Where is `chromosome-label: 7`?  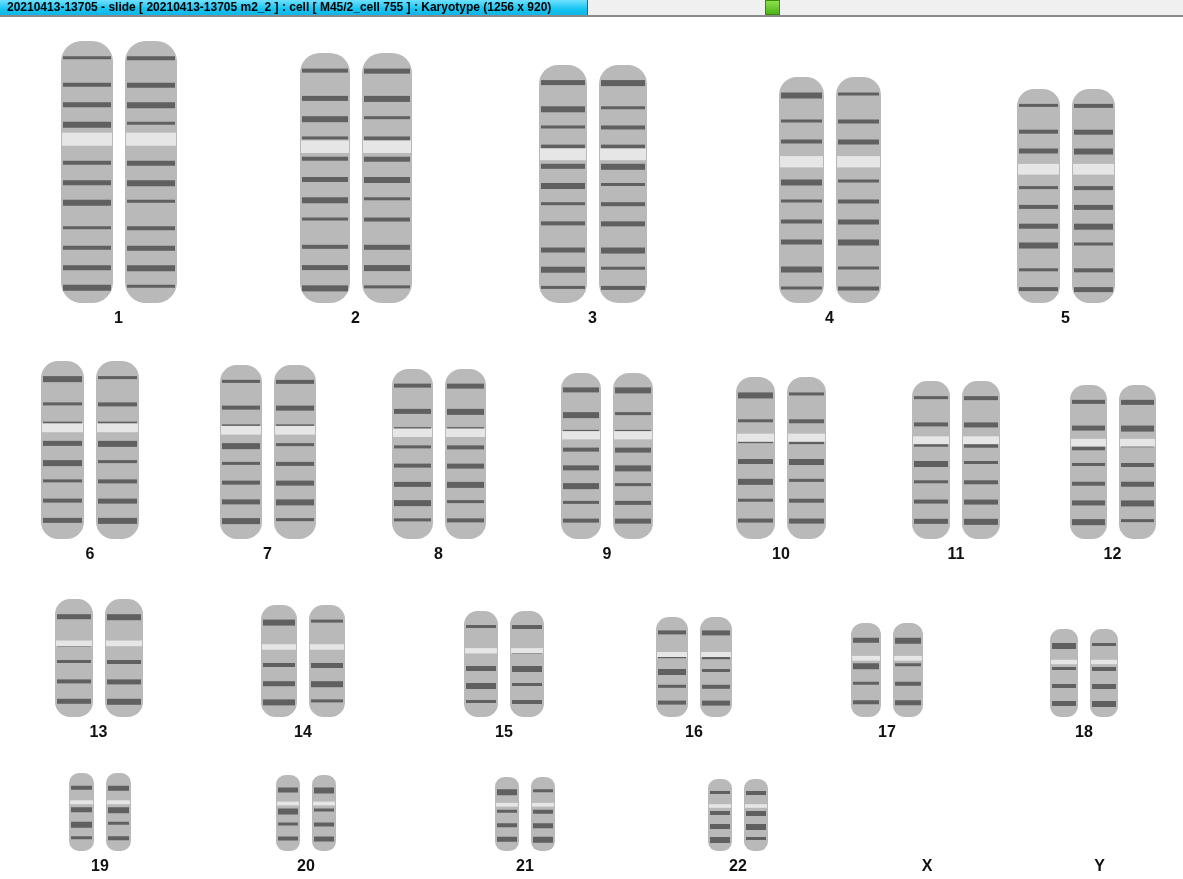
chromosome-label: 7 is located at coordinates (267, 554).